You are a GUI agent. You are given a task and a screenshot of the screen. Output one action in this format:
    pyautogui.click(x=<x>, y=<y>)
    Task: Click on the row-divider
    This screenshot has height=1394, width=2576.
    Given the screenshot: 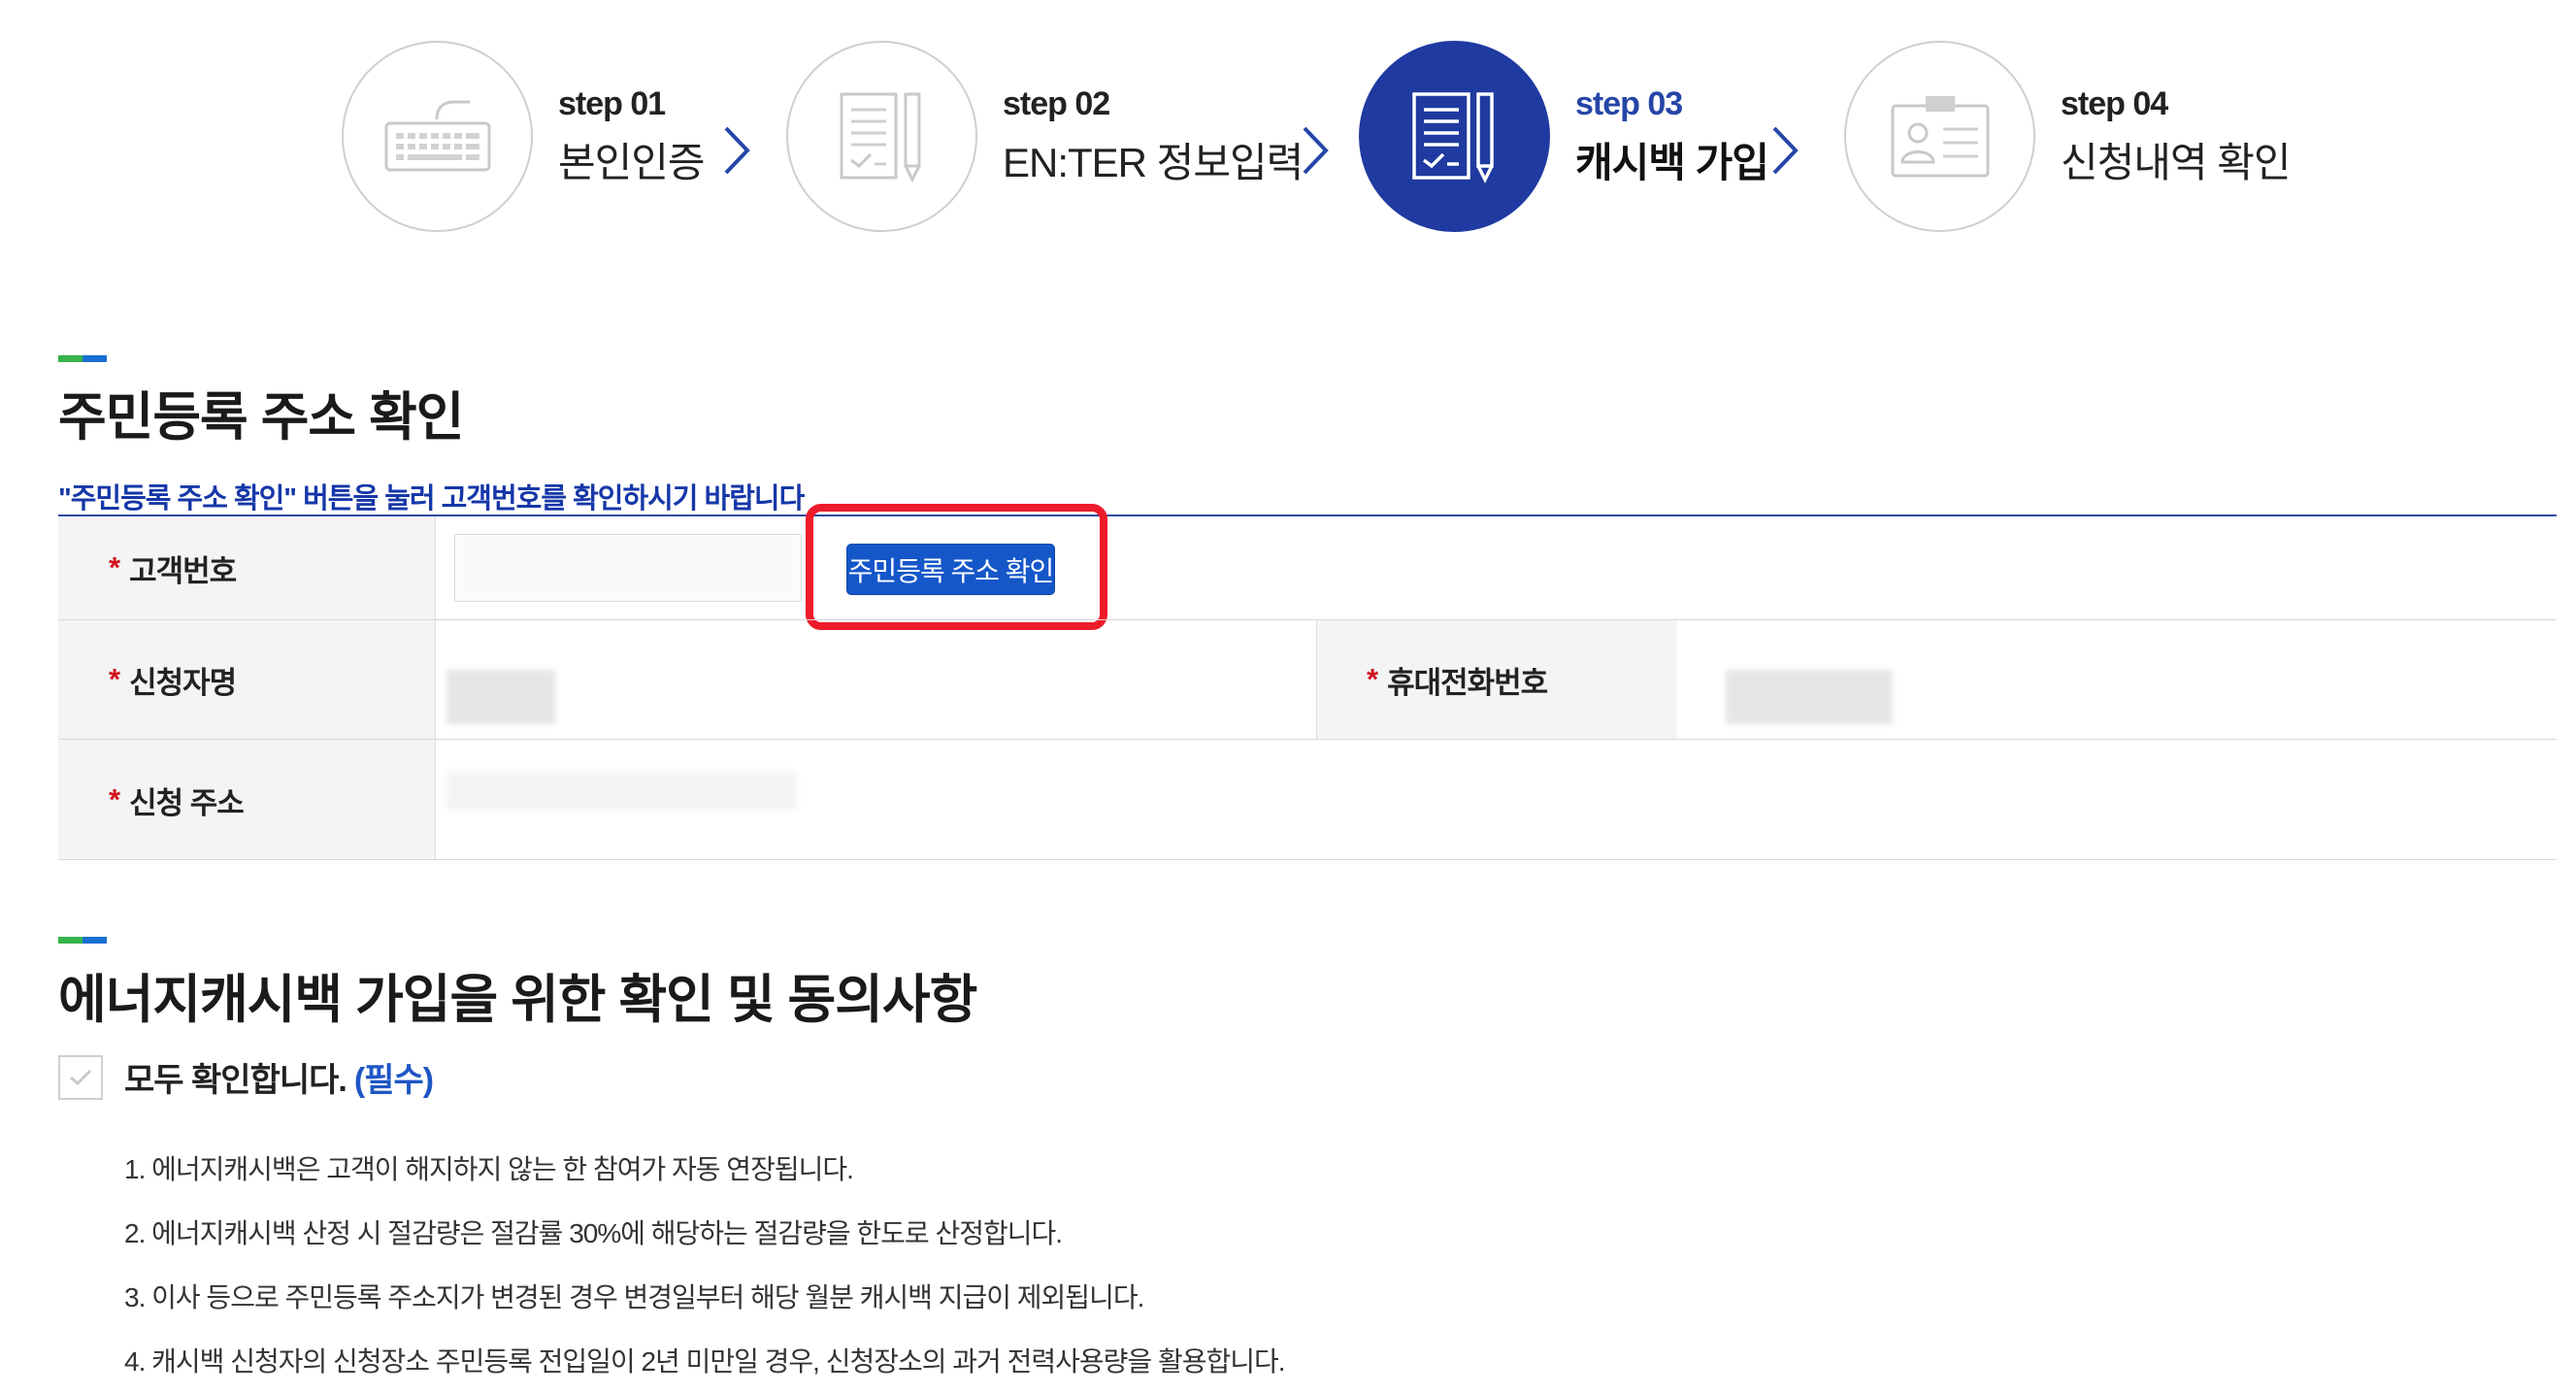 What is the action you would take?
    pyautogui.click(x=1307, y=859)
    